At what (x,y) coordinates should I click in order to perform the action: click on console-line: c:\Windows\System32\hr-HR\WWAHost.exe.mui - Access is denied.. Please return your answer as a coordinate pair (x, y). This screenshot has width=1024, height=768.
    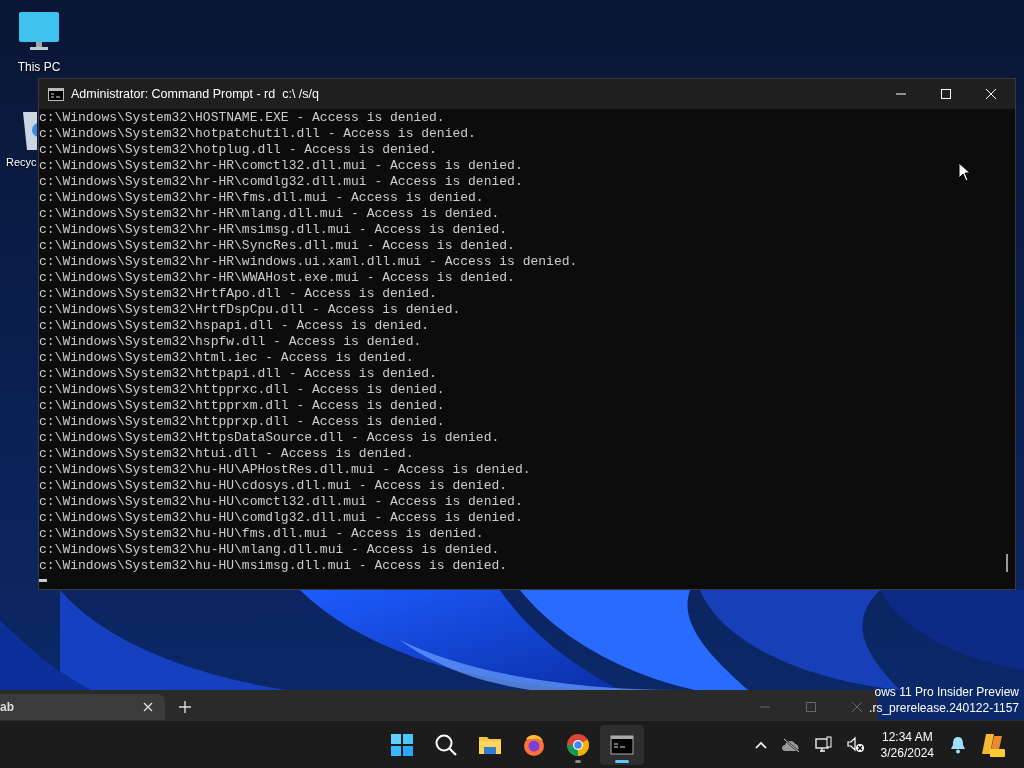
    Looking at the image, I should click on (277, 278).